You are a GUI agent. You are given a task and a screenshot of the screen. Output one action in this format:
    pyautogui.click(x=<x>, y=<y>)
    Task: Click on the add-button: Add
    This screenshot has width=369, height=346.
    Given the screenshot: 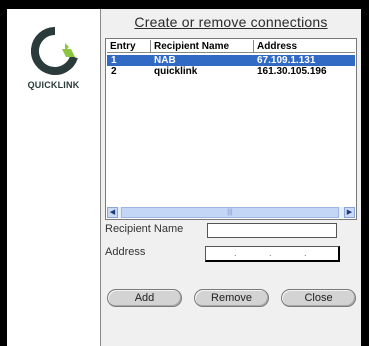 What is the action you would take?
    pyautogui.click(x=144, y=298)
    